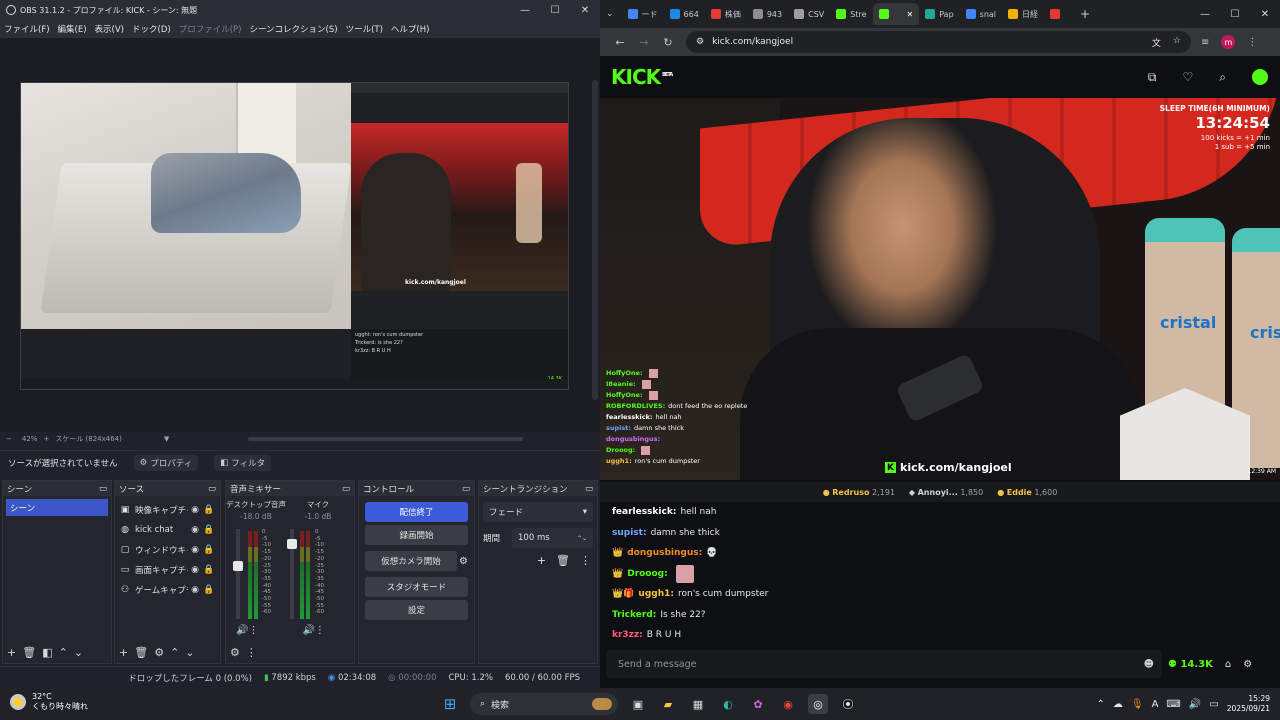  Describe the element at coordinates (728, 704) in the screenshot. I see `edge-icon: ◐` at that location.